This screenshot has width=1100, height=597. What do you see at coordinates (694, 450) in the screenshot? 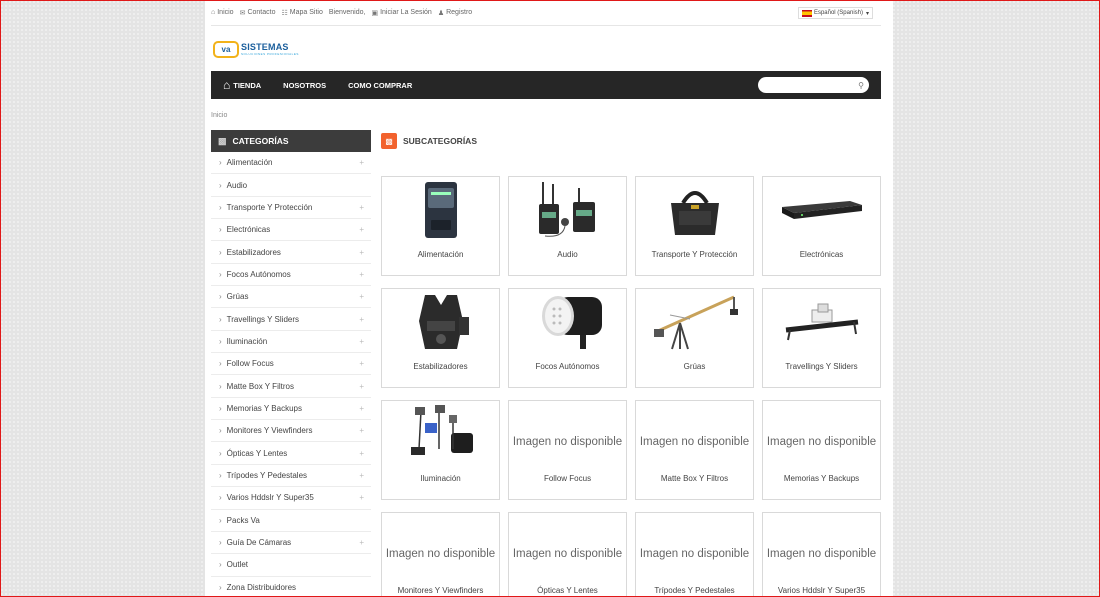
I see `subcategory-card: Imagen no disponible Matte Box Y Filtros` at bounding box center [694, 450].